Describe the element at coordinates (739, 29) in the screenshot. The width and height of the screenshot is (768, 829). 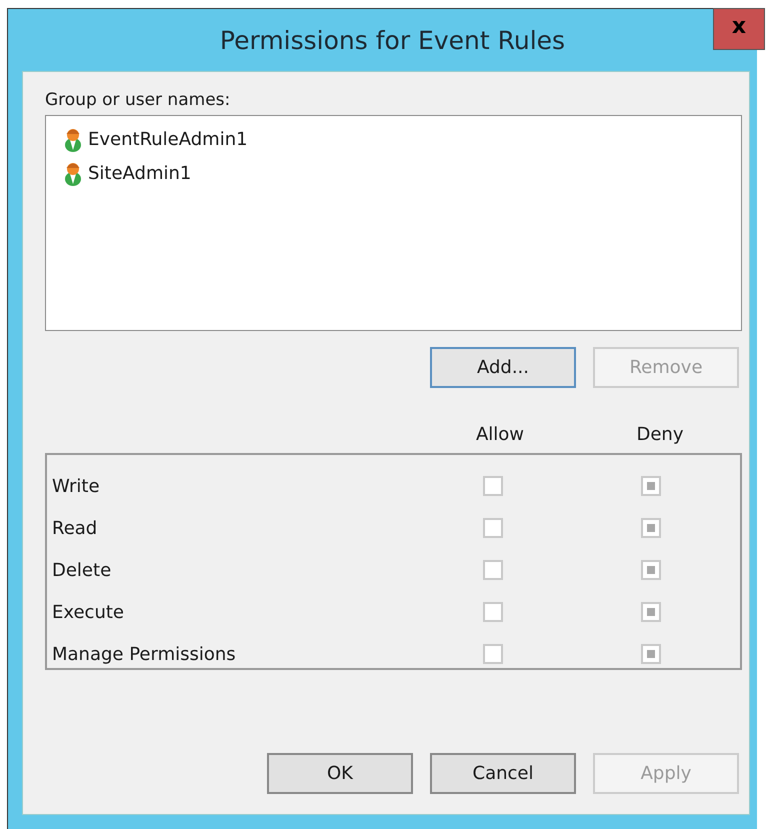
I see `close-button: x` at that location.